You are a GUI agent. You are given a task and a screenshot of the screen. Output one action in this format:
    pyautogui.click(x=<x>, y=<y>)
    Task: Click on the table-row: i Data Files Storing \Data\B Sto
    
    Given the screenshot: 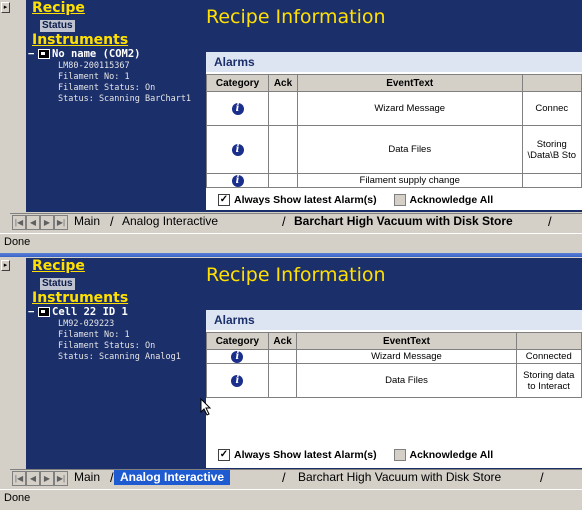 What is the action you would take?
    pyautogui.click(x=393, y=149)
    